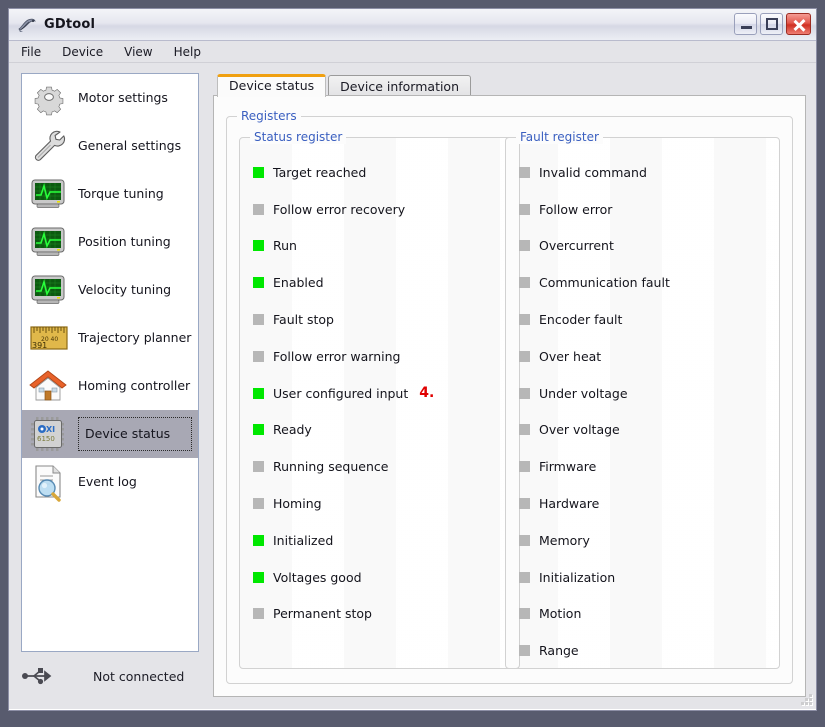  What do you see at coordinates (298, 283) in the screenshot?
I see `status-row-label: Enabled` at bounding box center [298, 283].